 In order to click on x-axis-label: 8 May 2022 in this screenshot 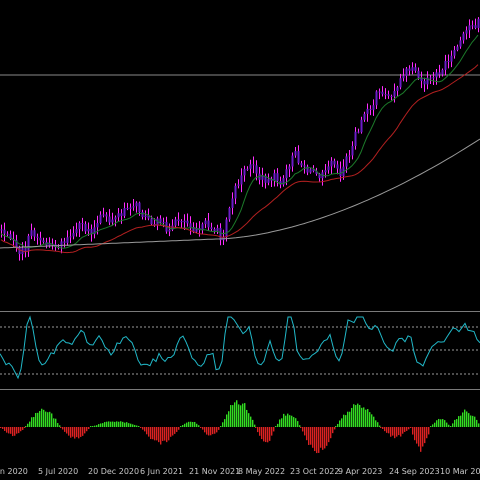, I will do `click(262, 471)`.